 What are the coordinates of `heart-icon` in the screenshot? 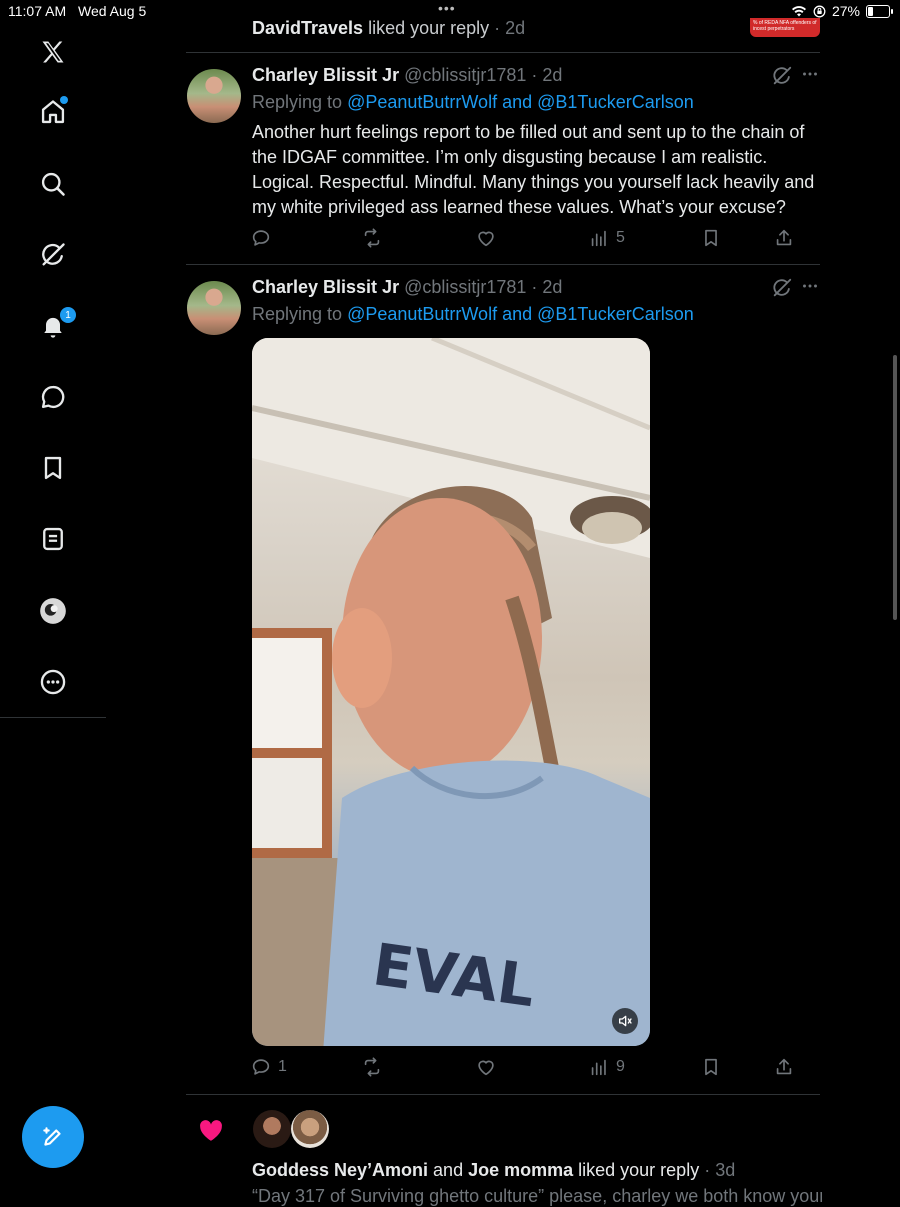 It's located at (486, 1068).